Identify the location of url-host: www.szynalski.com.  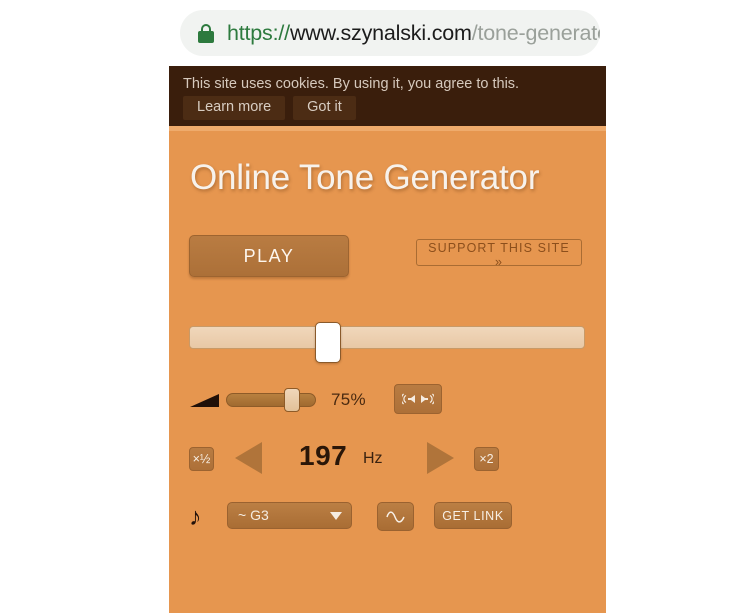
(380, 32).